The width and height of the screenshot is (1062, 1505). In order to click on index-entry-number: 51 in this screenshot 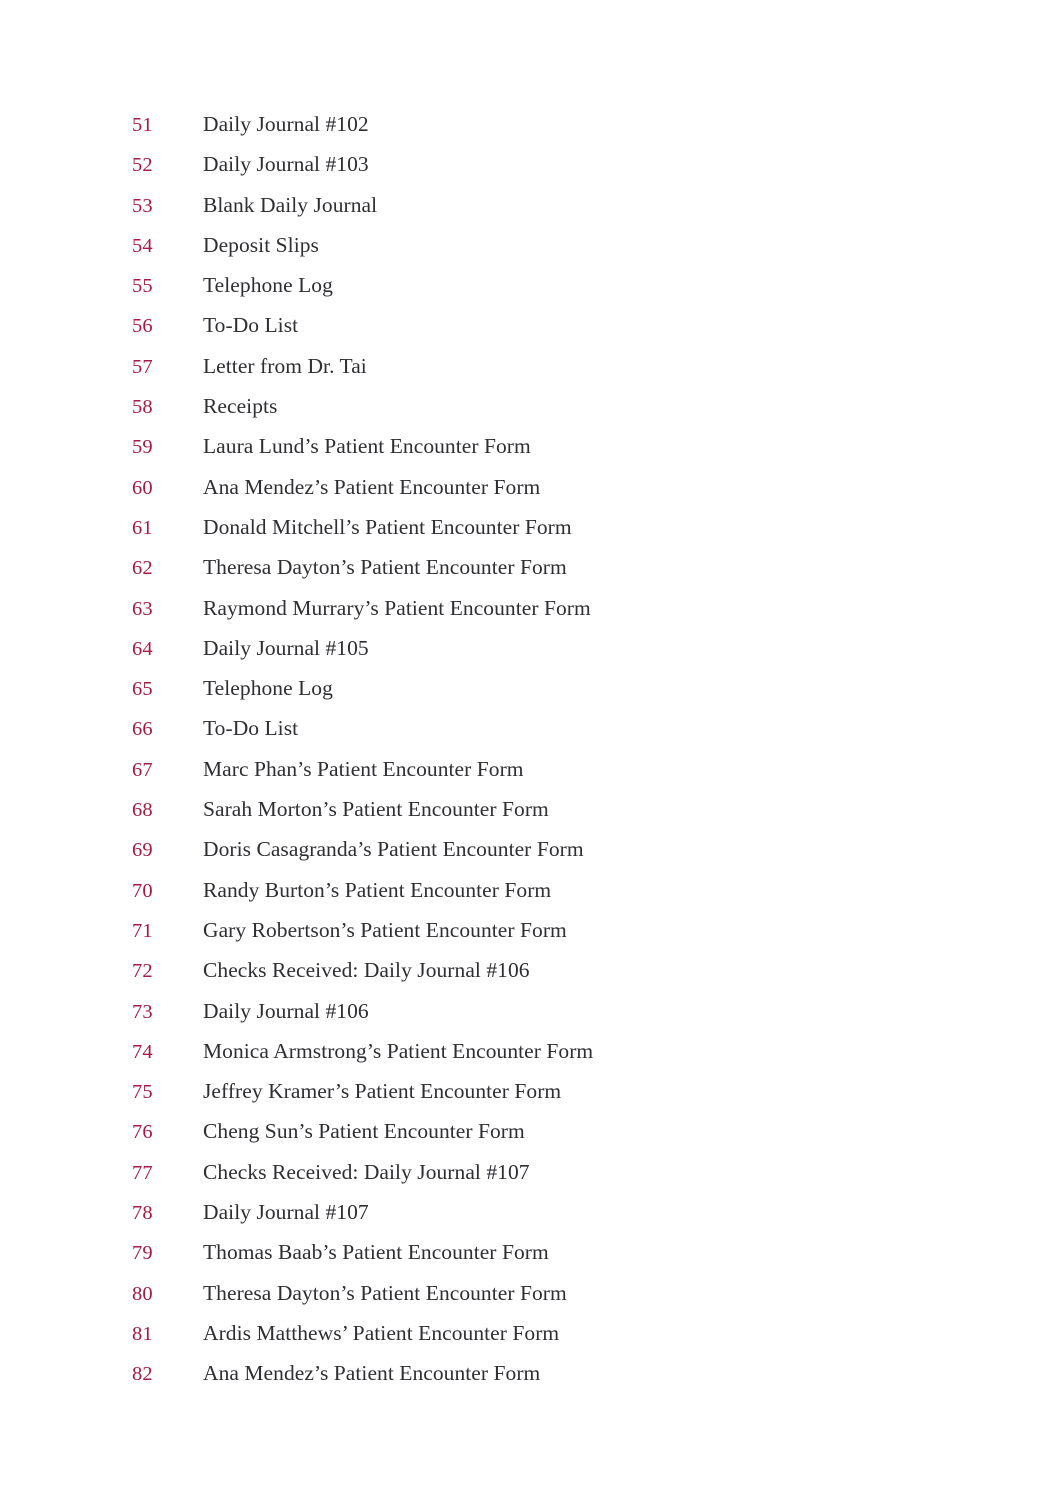, I will do `click(142, 125)`.